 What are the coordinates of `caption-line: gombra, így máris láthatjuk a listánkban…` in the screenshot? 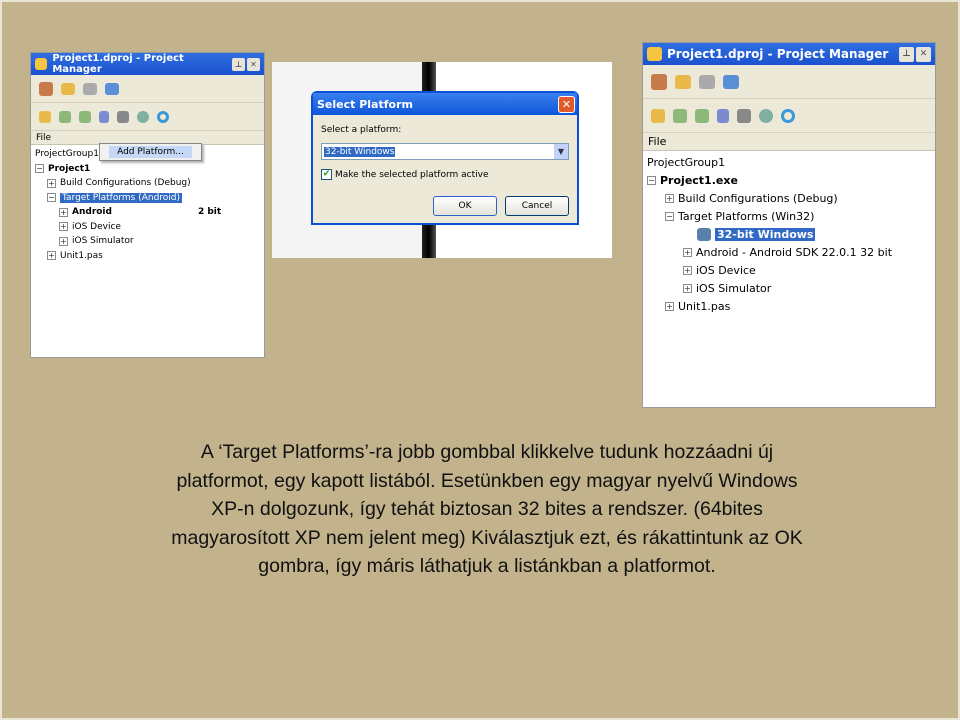 It's located at (487, 566).